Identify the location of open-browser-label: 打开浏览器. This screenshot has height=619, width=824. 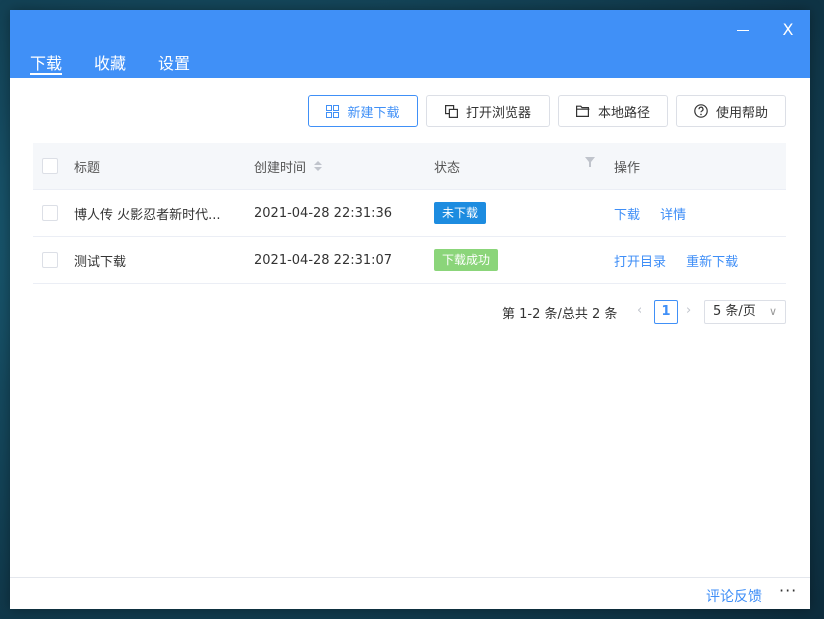
(498, 113).